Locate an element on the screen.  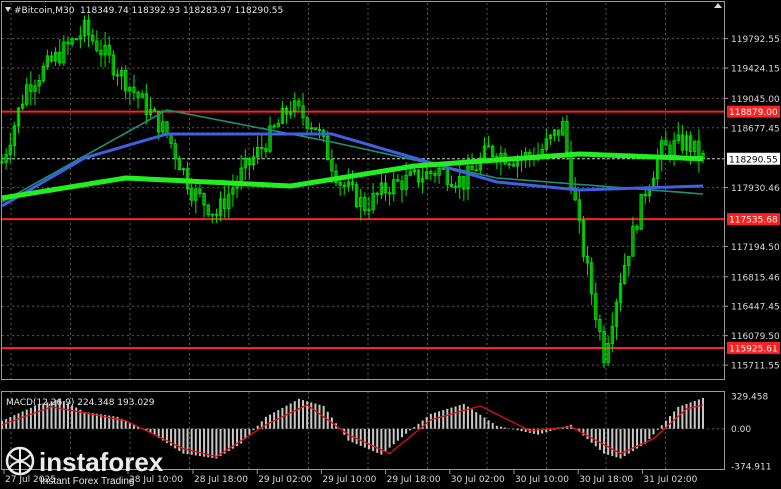
y-tick-label: 119424.15 is located at coordinates (755, 70).